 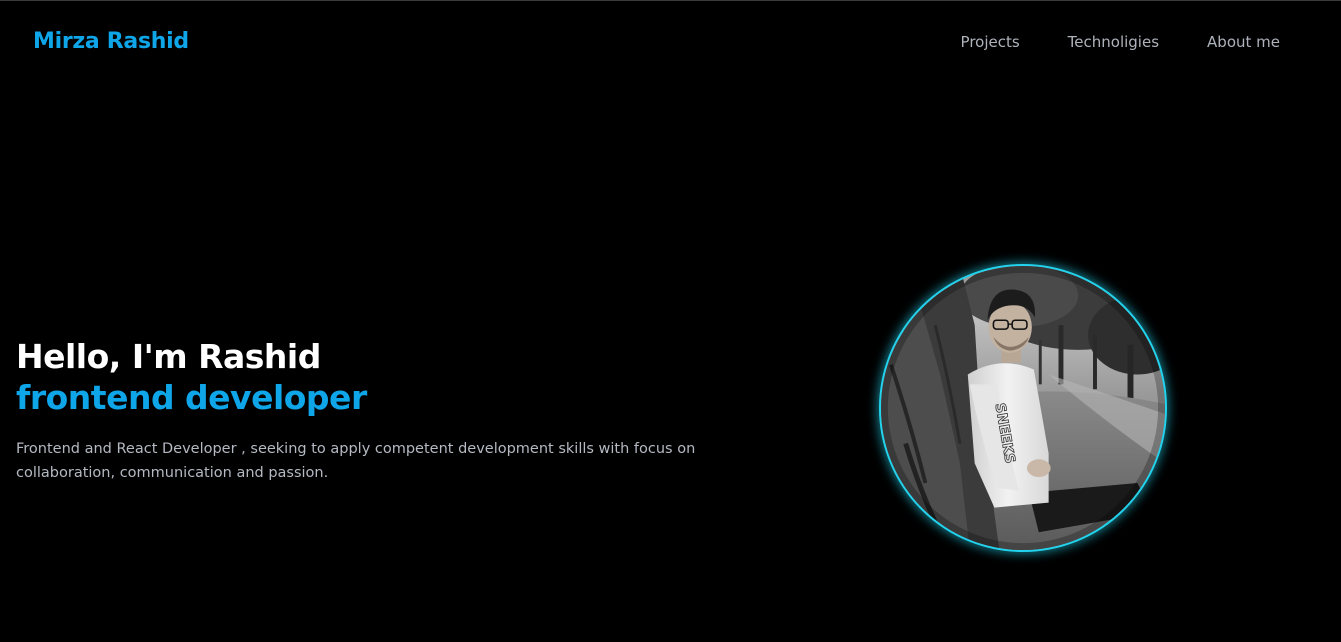 I want to click on hero-role: frontend developer, so click(x=191, y=397).